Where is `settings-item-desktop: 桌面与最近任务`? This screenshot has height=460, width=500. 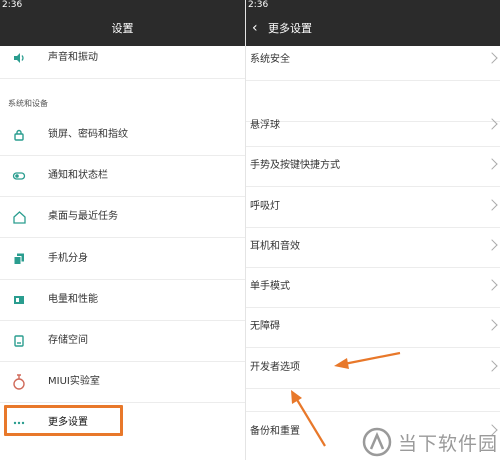
settings-item-desktop: 桌面与最近任务 is located at coordinates (122, 217).